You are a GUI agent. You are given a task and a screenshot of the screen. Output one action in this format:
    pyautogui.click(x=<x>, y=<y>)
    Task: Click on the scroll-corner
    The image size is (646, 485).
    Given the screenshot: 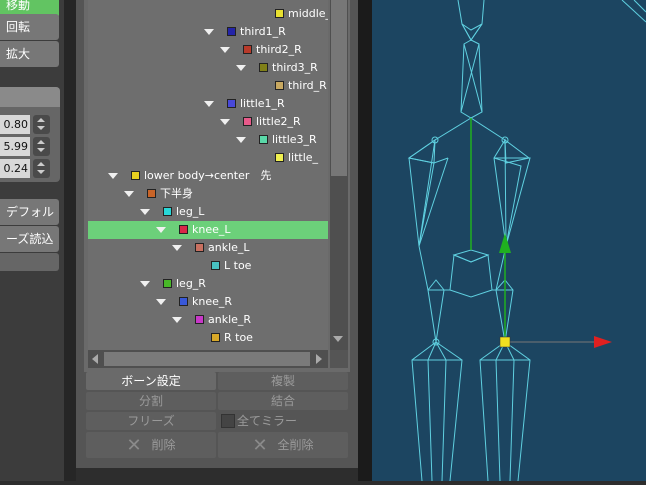 What is the action you would take?
    pyautogui.click(x=339, y=359)
    